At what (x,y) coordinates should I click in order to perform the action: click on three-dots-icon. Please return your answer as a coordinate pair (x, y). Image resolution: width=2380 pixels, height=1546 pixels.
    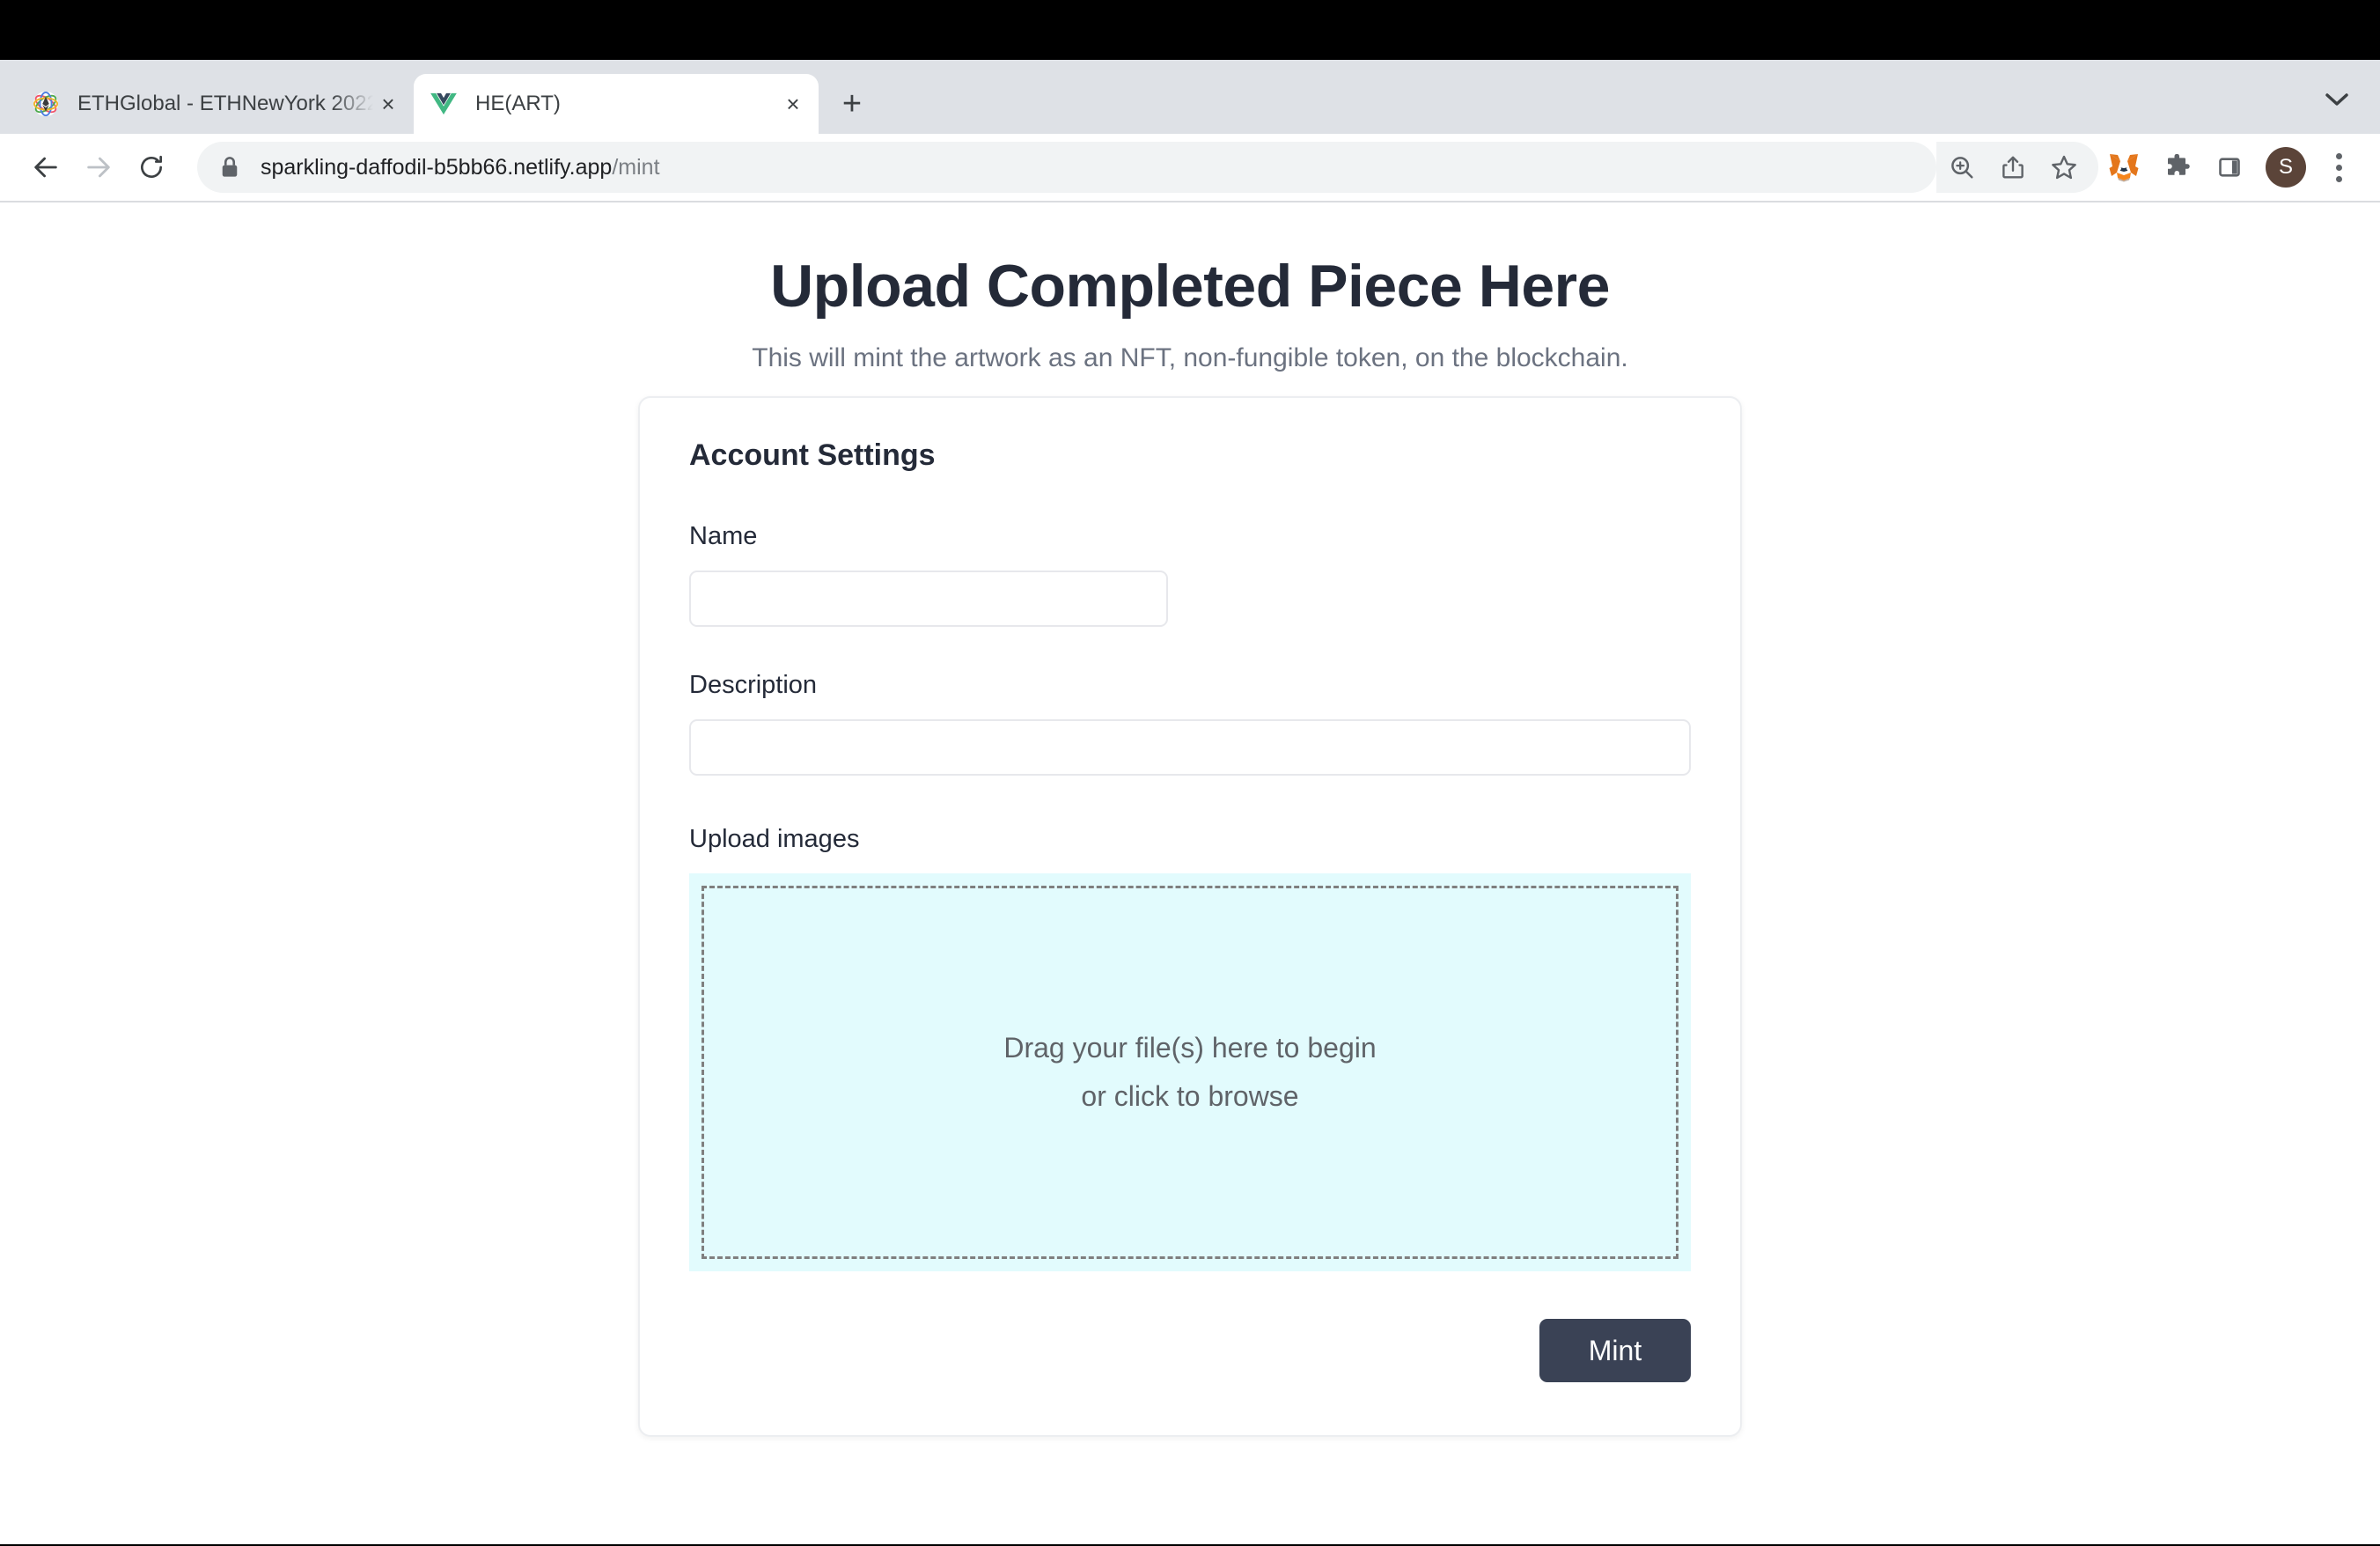
    Looking at the image, I should click on (2339, 167).